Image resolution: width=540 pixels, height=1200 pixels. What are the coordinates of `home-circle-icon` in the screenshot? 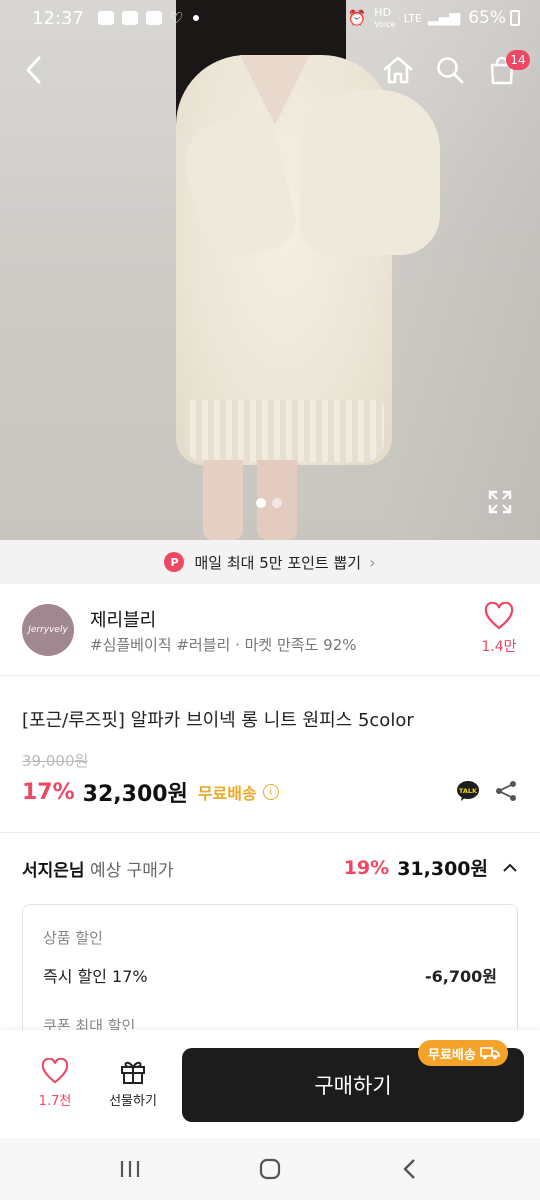 It's located at (270, 1169).